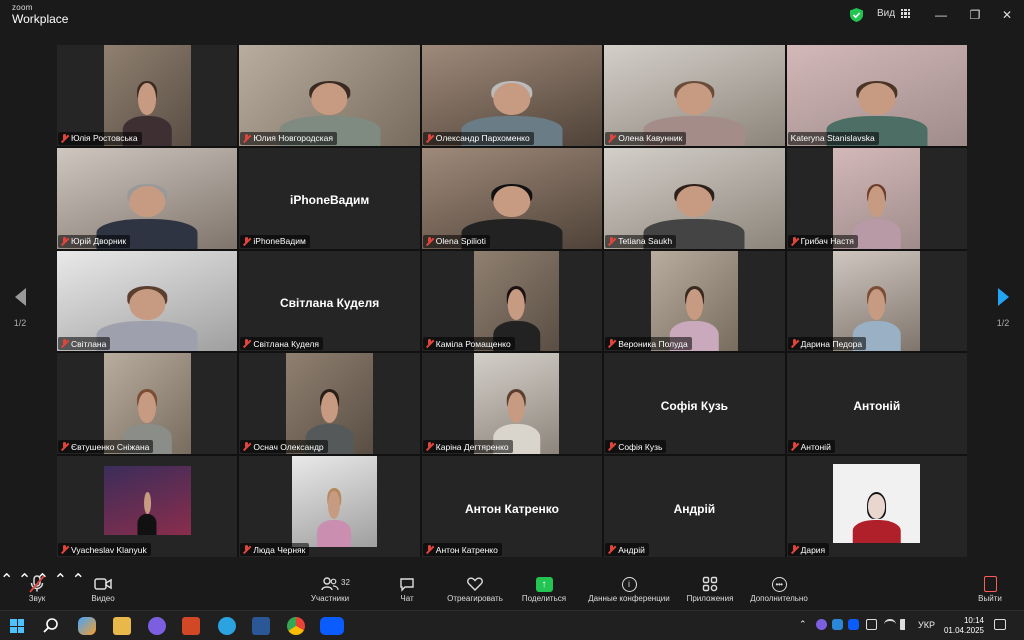 The width and height of the screenshot is (1024, 640). I want to click on participant-tile-active-speaker: Kateryna Stanislavska, so click(876, 95).